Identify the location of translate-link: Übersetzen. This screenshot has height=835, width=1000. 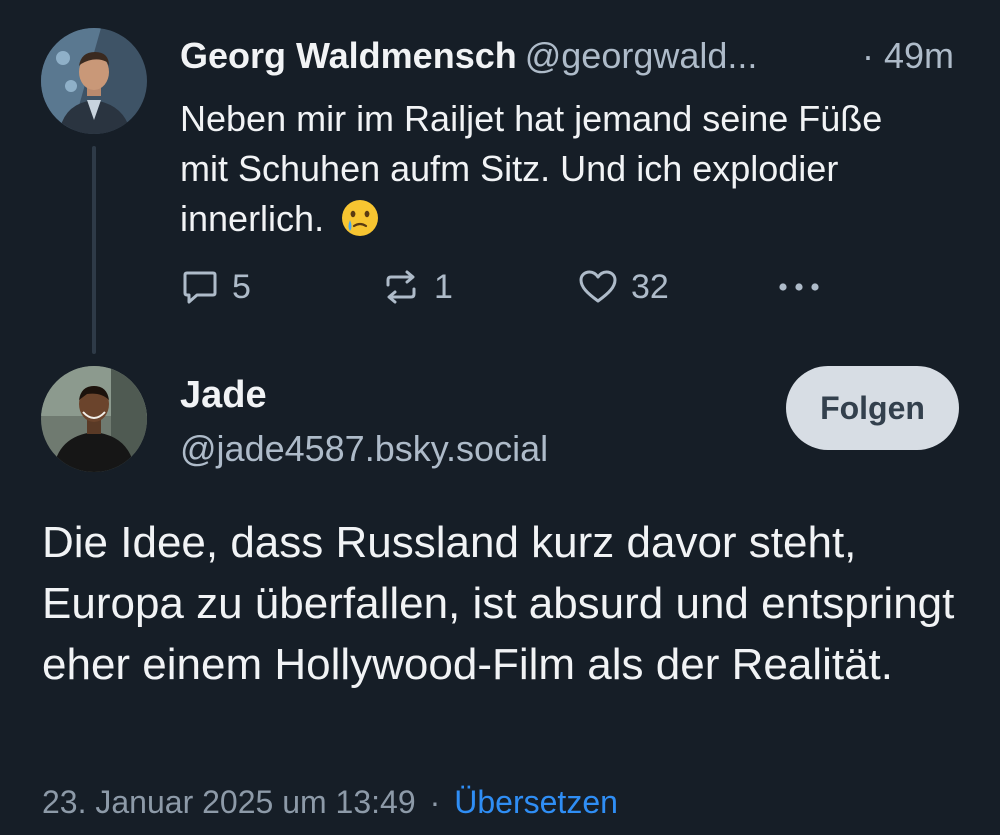
(536, 802).